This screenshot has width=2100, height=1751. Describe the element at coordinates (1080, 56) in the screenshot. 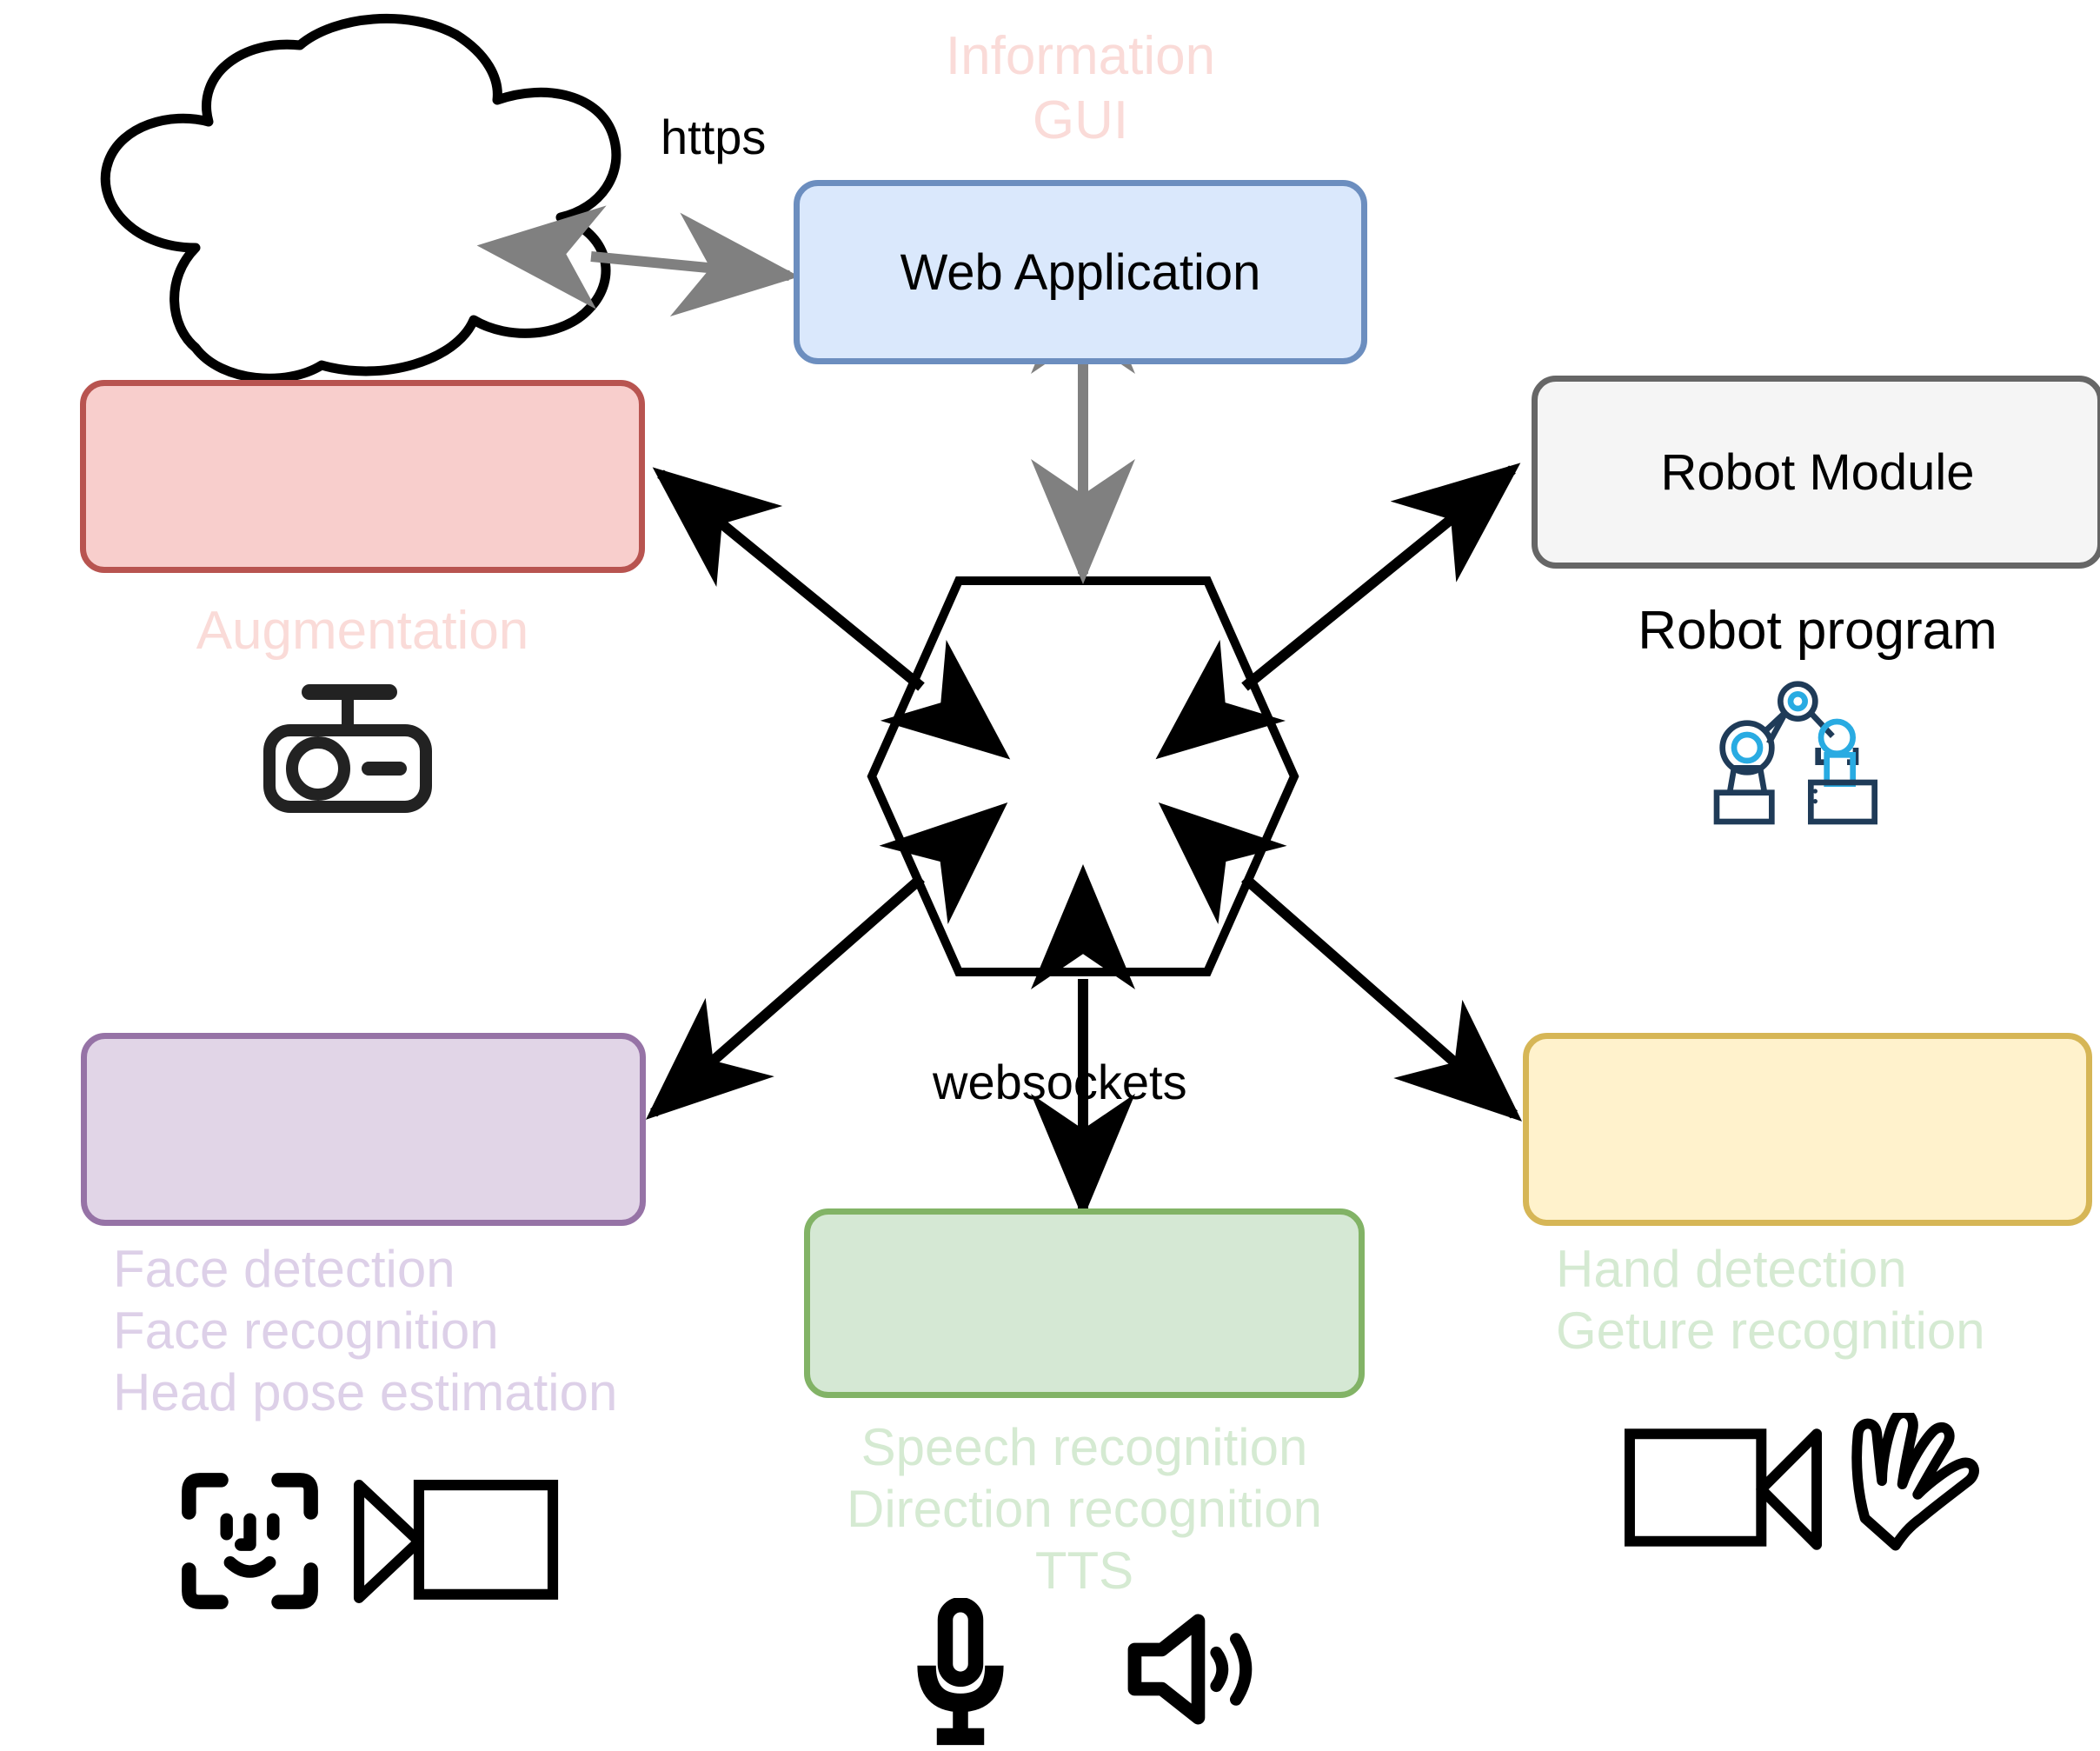

I see `caption-information-line: Information` at that location.